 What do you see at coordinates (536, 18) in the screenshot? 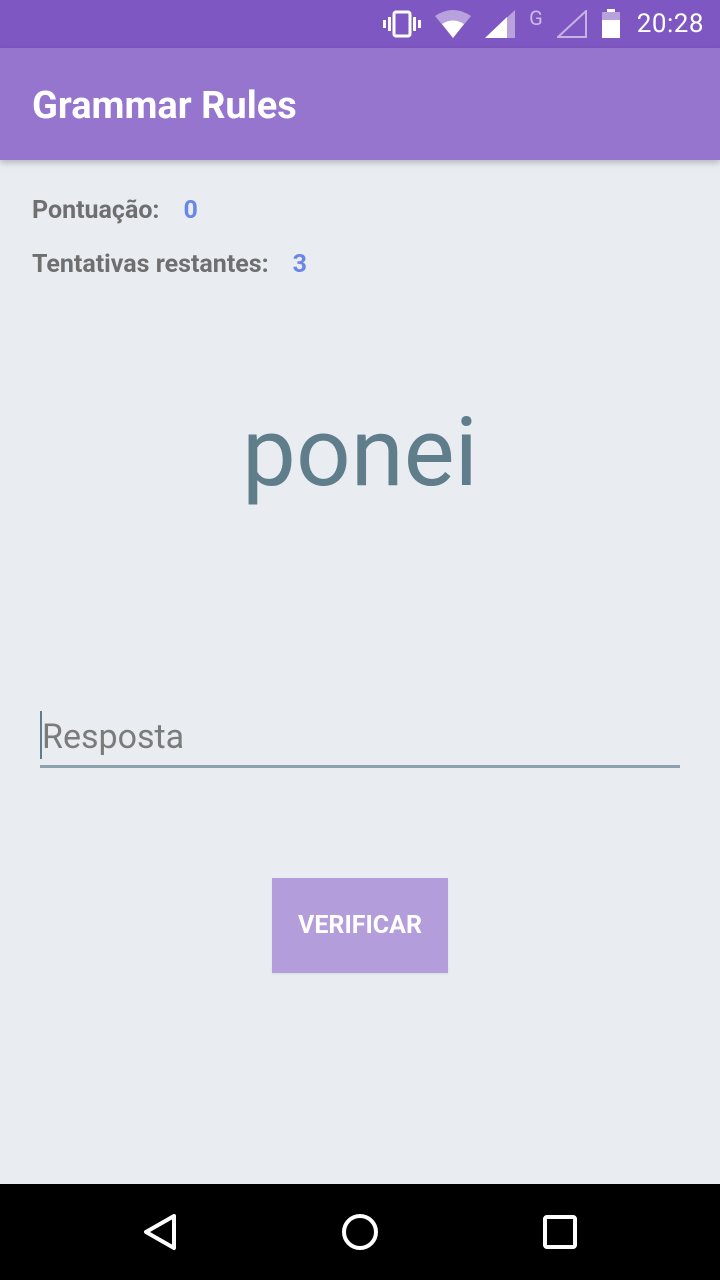
I see `g-network-icon: G` at bounding box center [536, 18].